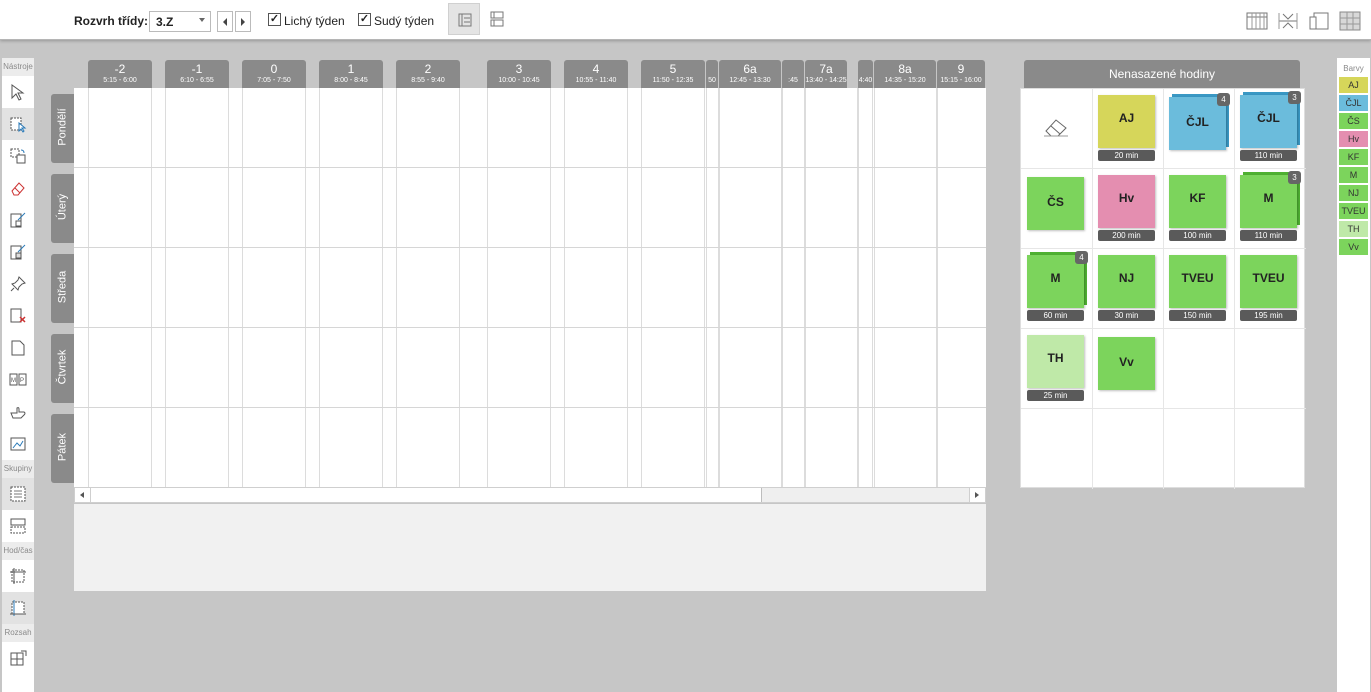 This screenshot has height=692, width=1371. What do you see at coordinates (1353, 68) in the screenshot?
I see `colors-panel-title: Barvy` at bounding box center [1353, 68].